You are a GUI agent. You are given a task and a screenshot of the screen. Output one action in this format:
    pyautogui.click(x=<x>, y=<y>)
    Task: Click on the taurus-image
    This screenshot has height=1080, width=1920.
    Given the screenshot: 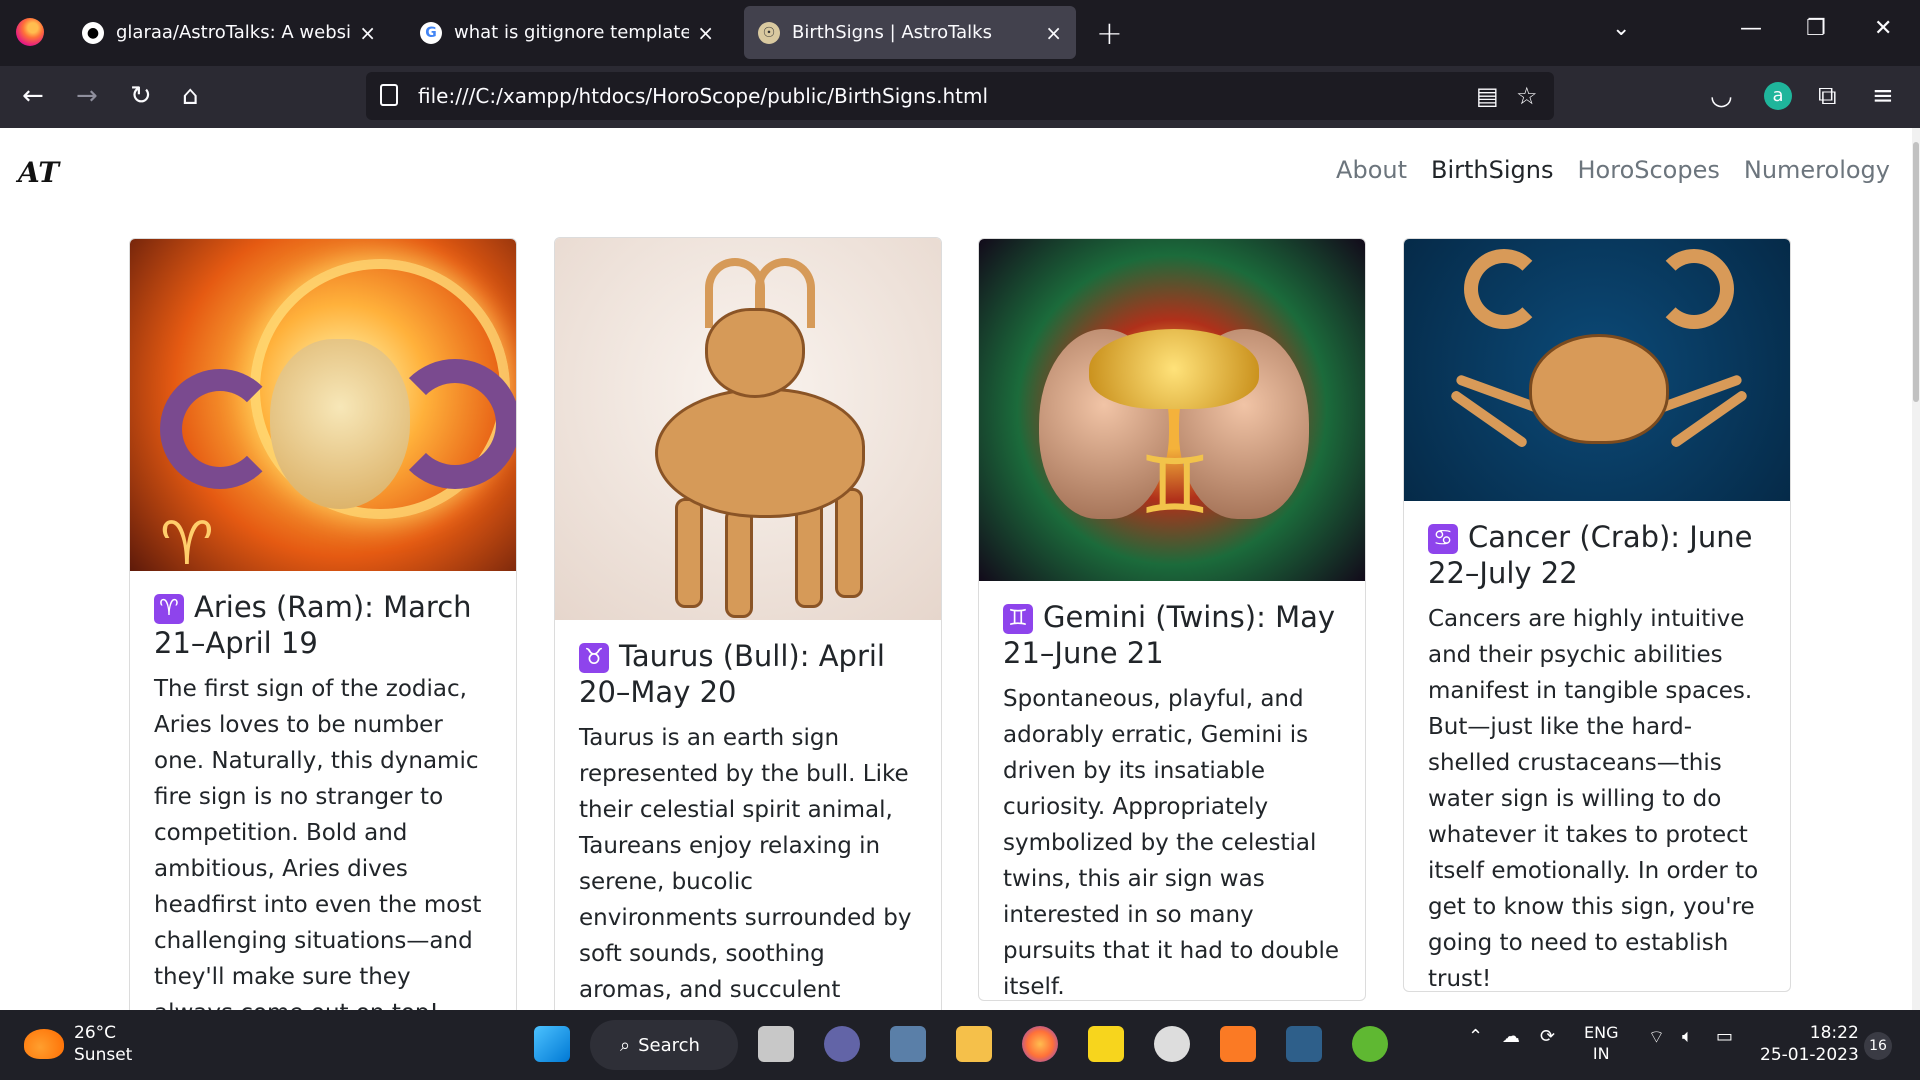 What is the action you would take?
    pyautogui.click(x=748, y=429)
    